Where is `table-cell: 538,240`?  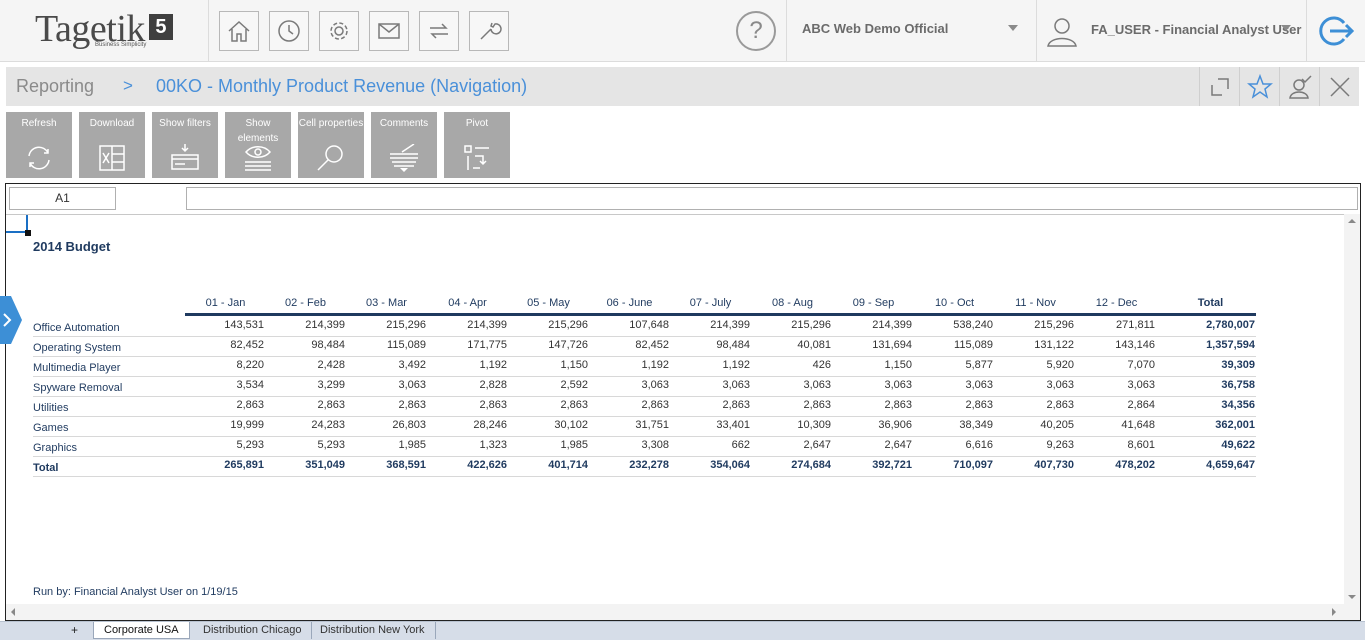
table-cell: 538,240 is located at coordinates (954, 325).